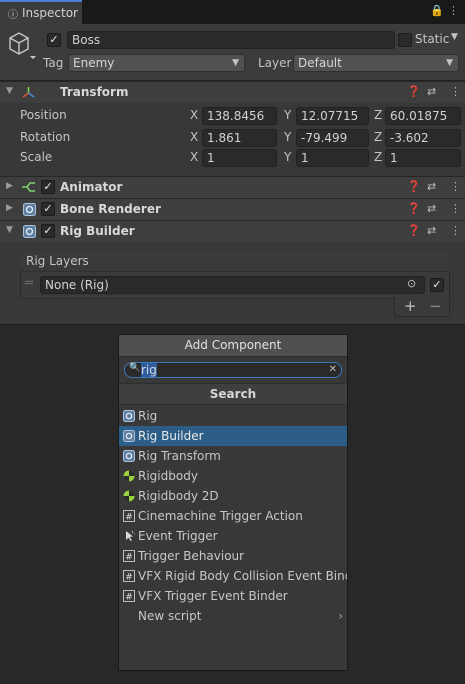  Describe the element at coordinates (233, 496) in the screenshot. I see `result-item-rigidbody-2d: Rigidbody 2D` at that location.